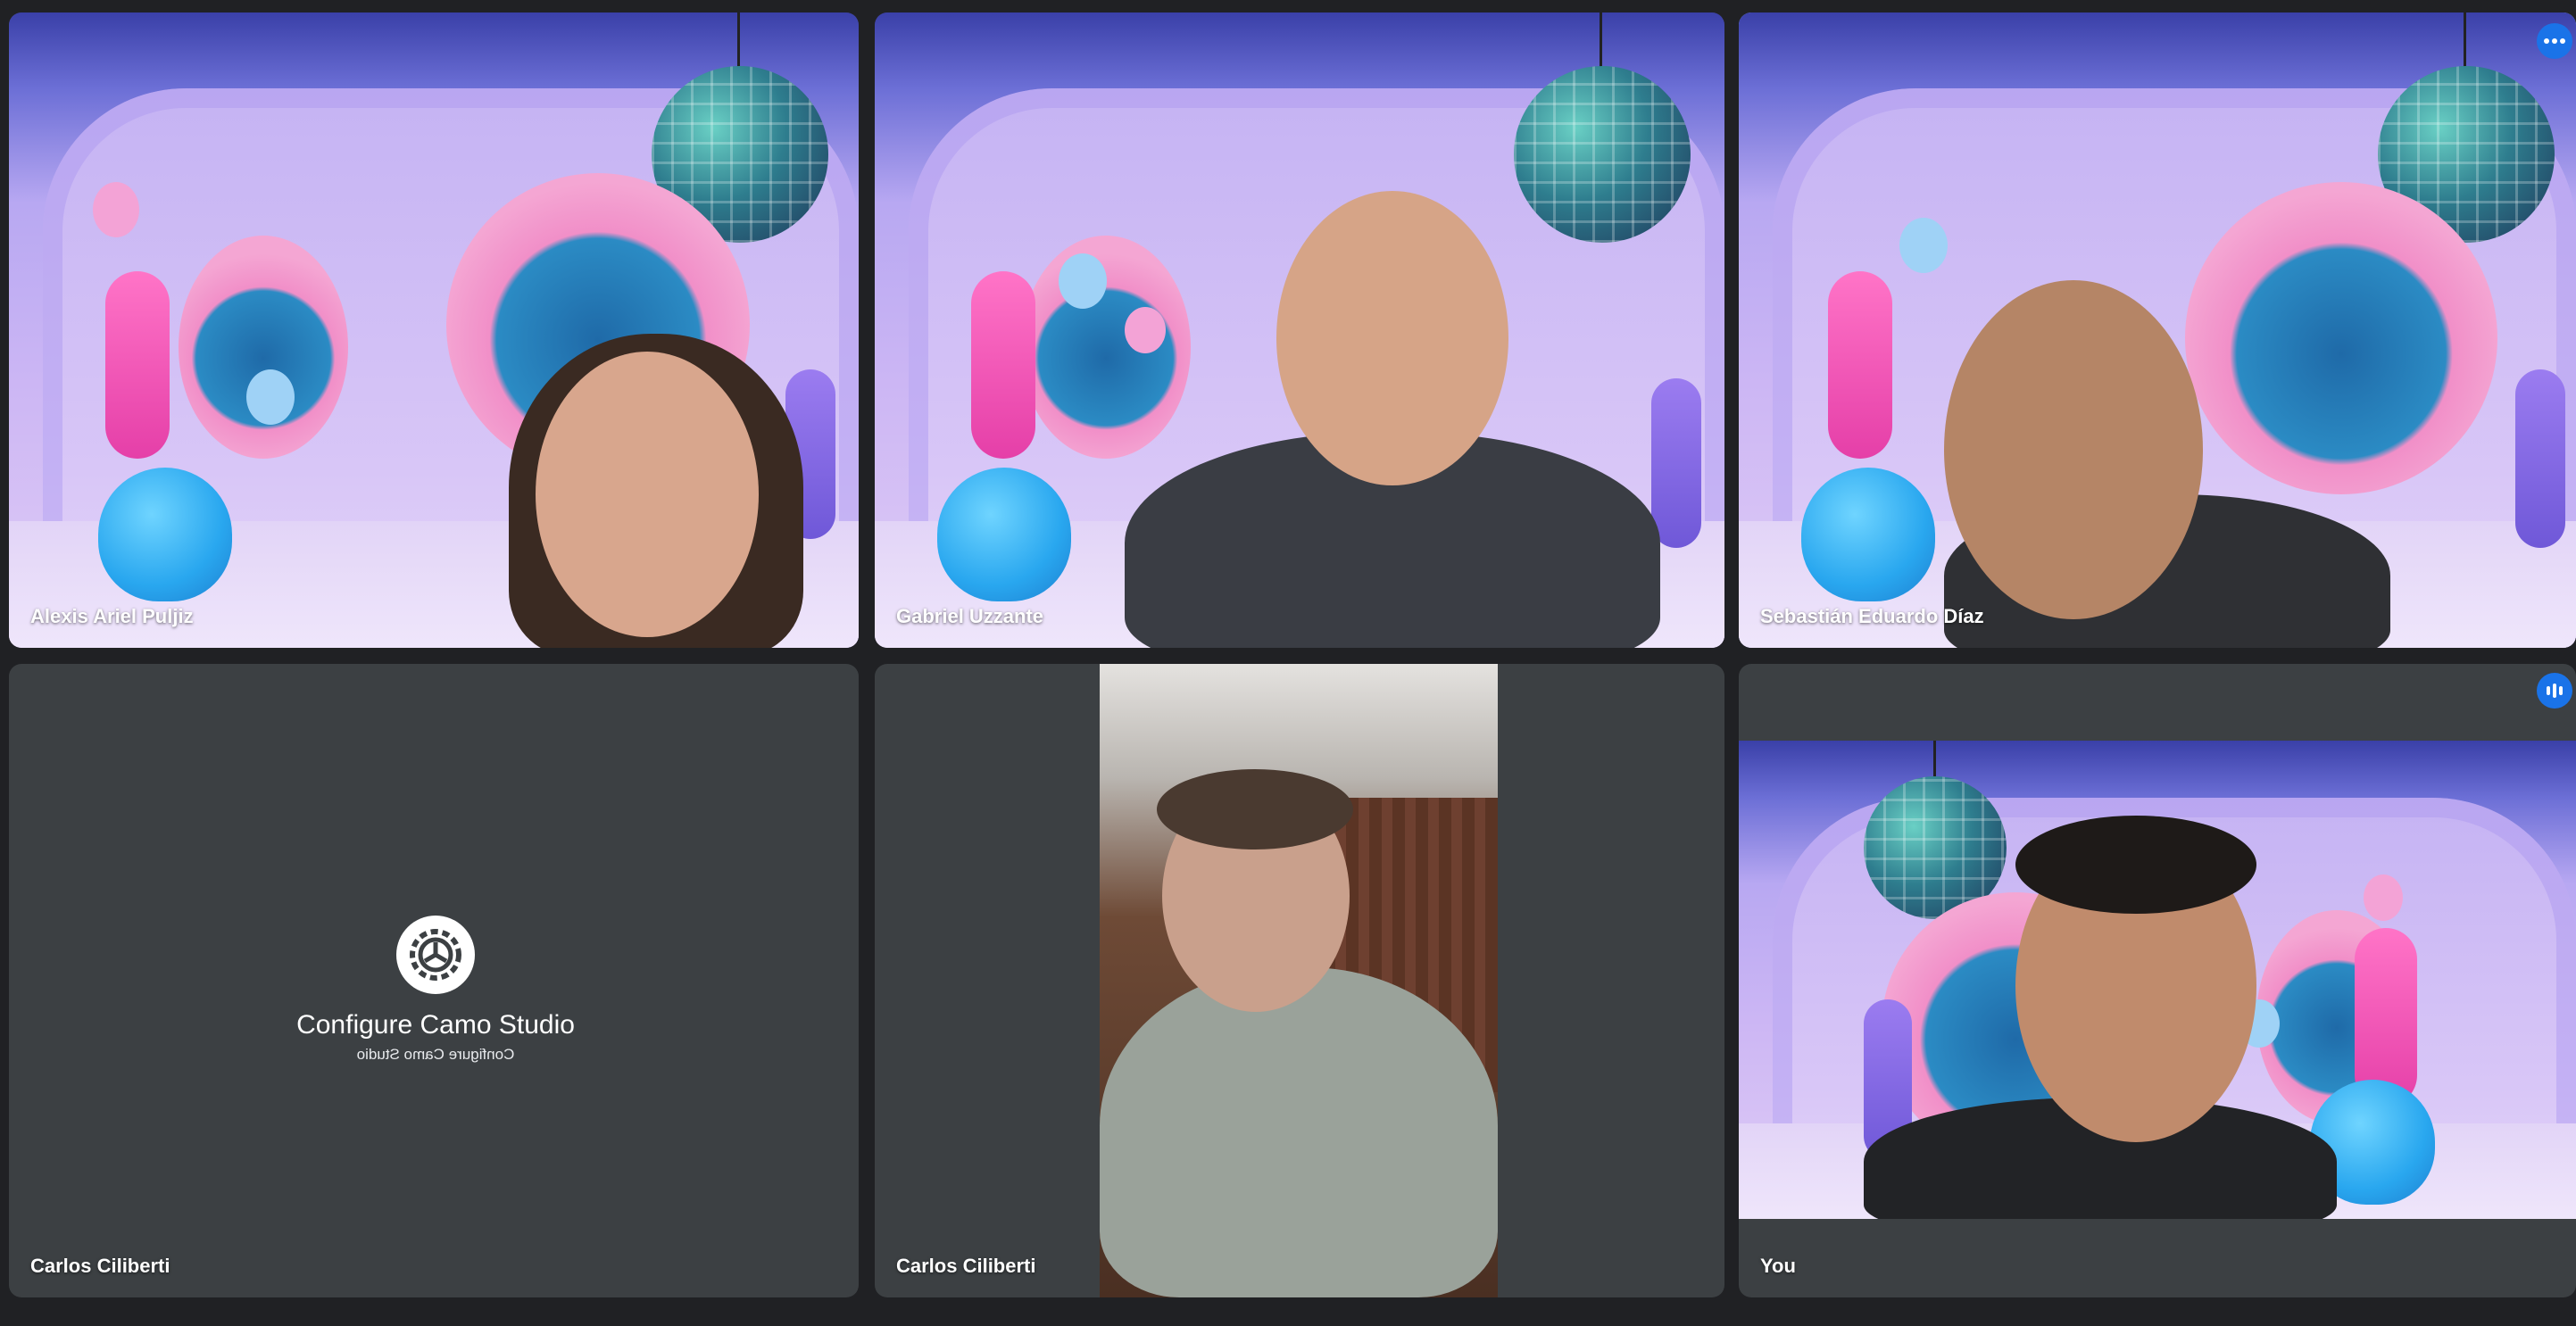 The height and width of the screenshot is (1326, 2576). Describe the element at coordinates (1602, 154) in the screenshot. I see `disco-ball` at that location.